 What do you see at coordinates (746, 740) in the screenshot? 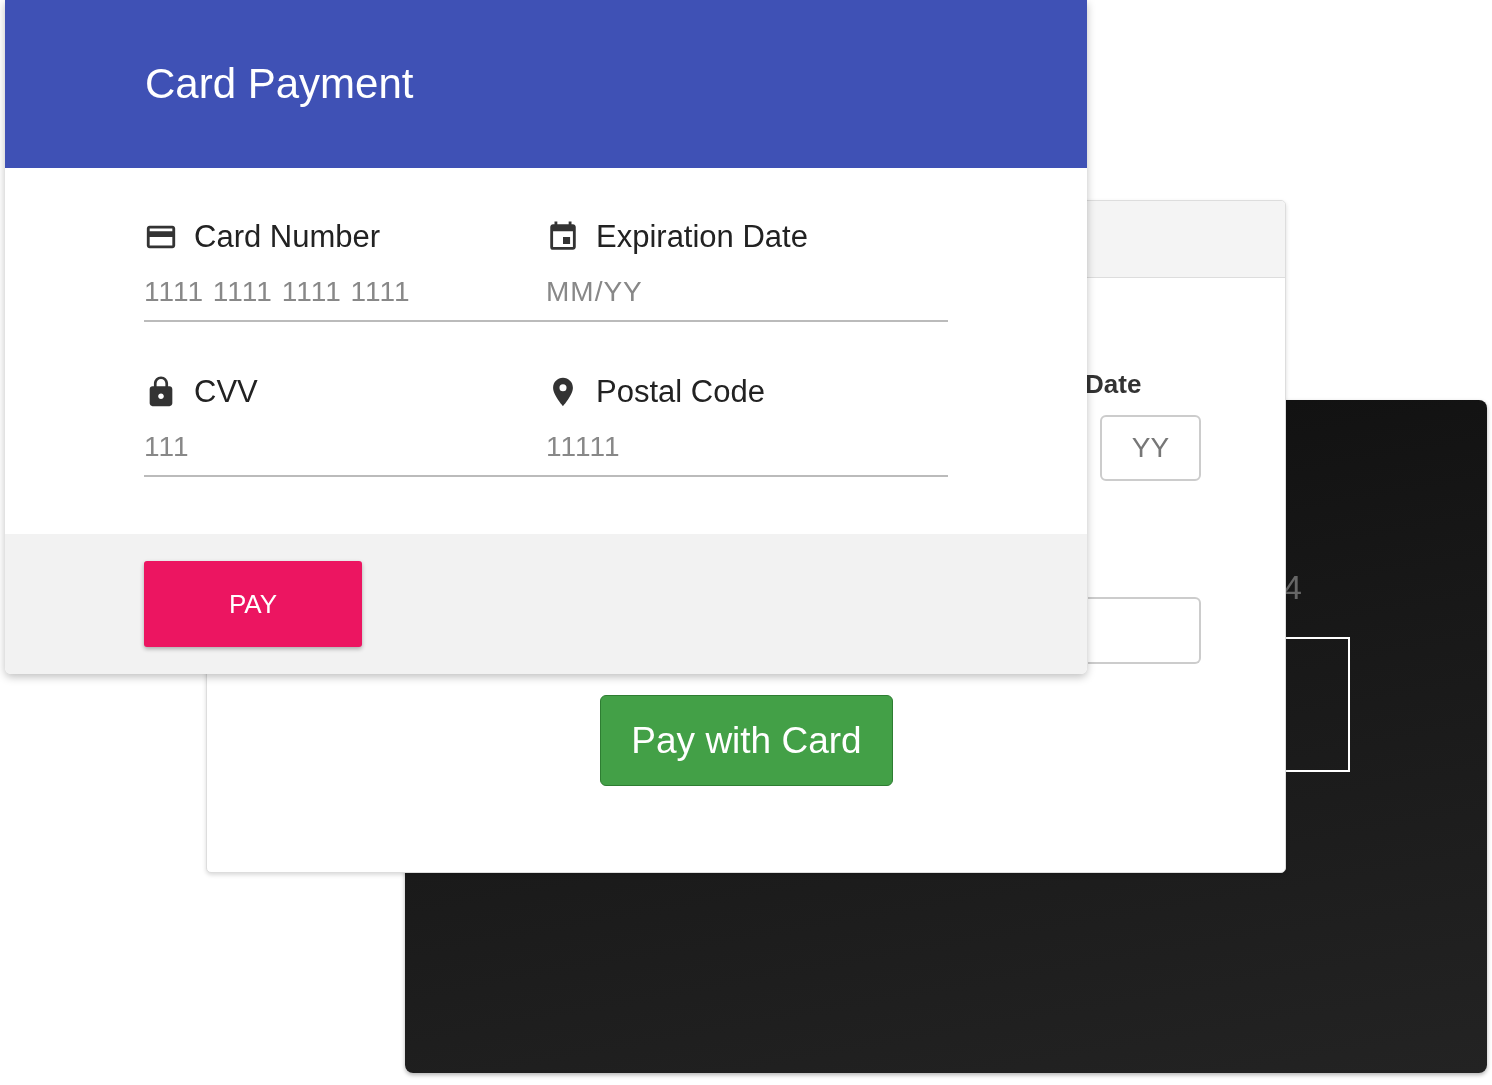
I see `pay-with-card-button: Pay with Card` at bounding box center [746, 740].